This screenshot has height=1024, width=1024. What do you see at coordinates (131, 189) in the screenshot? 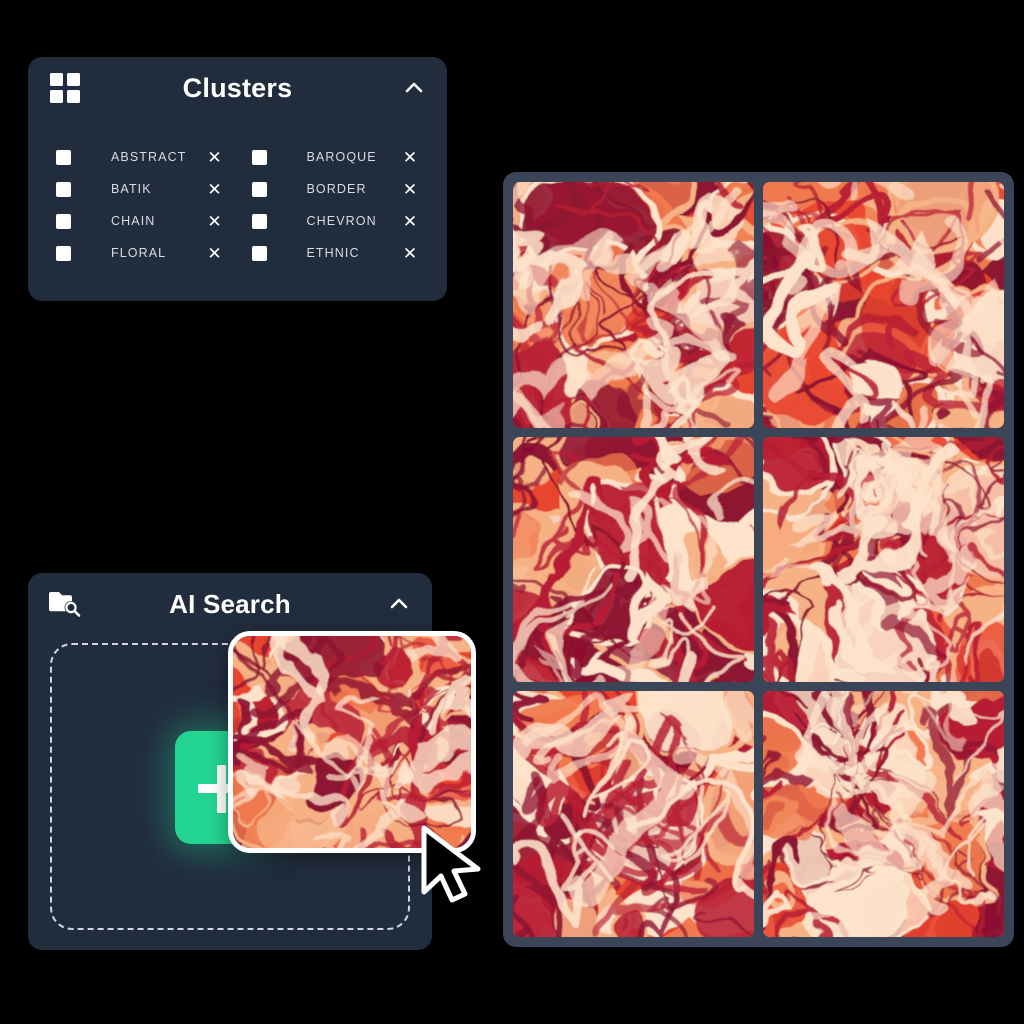
I see `cluster-label: BATIK` at bounding box center [131, 189].